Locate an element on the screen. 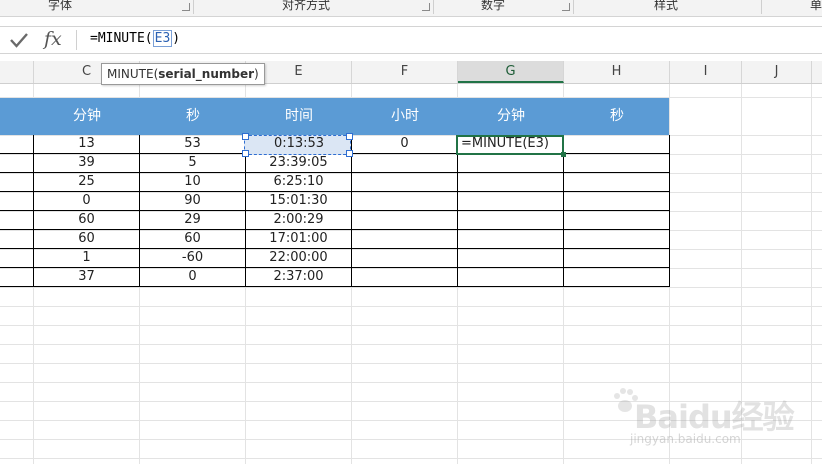  ribbon-group-alignment: 对齐方式 is located at coordinates (314, 8).